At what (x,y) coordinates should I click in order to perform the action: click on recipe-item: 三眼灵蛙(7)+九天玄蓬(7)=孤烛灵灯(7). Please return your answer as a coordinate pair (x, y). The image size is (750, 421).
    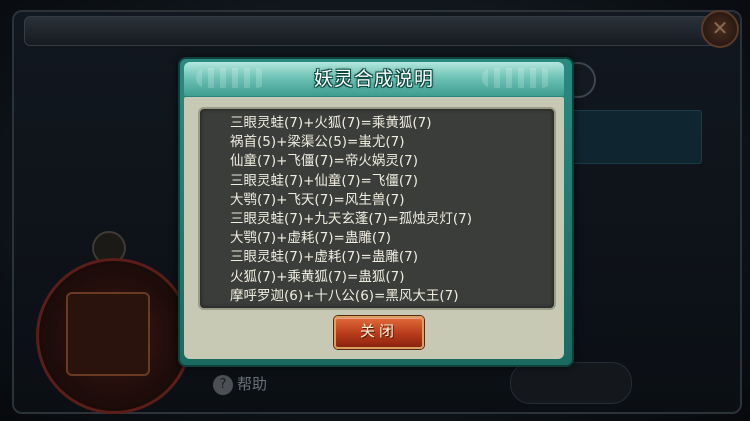
    Looking at the image, I should click on (351, 218).